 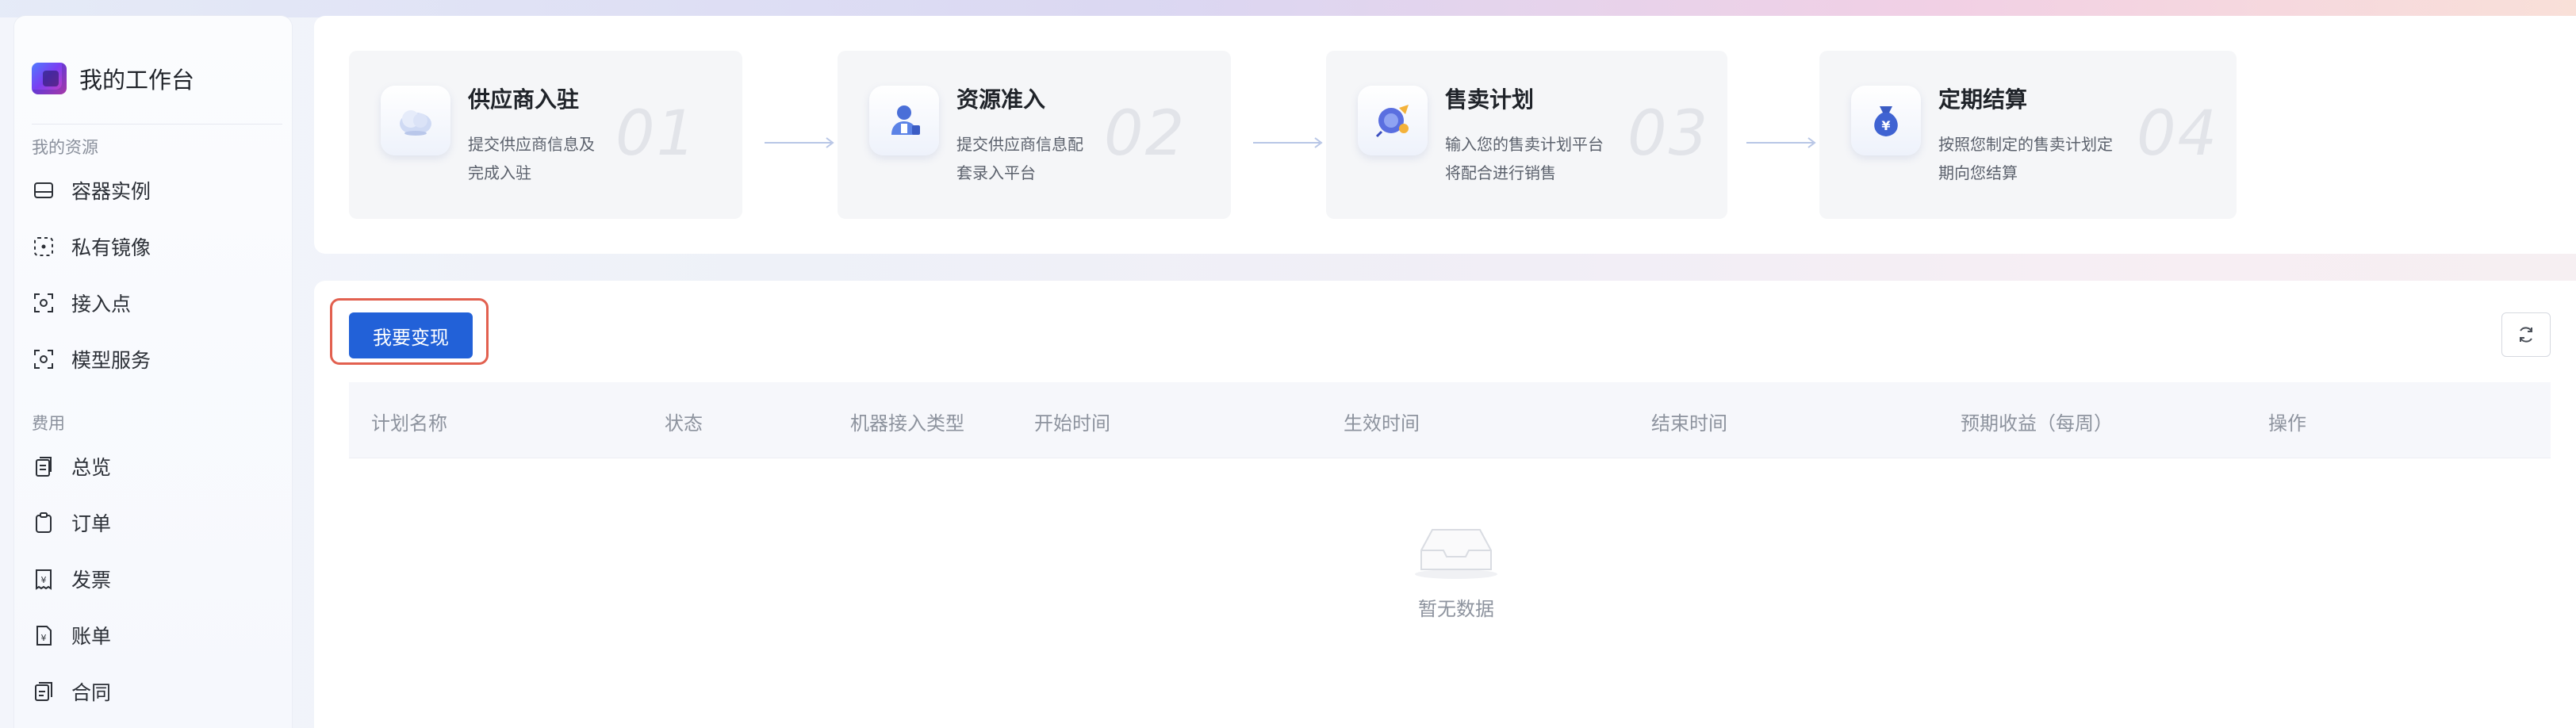 What do you see at coordinates (2037, 423) in the screenshot?
I see `column-header-expected-income: 预期收益（每周）` at bounding box center [2037, 423].